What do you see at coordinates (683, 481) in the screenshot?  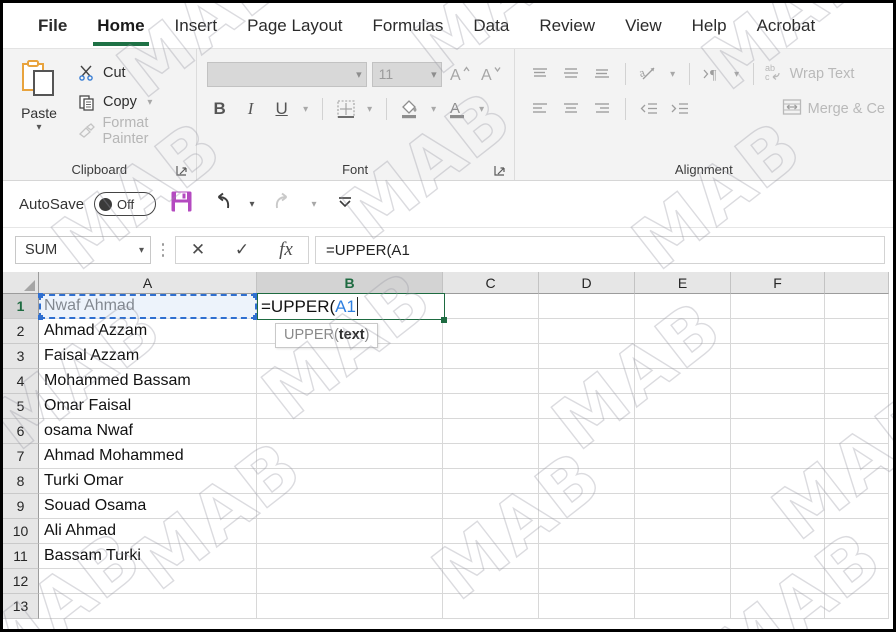 I see `cell-E8` at bounding box center [683, 481].